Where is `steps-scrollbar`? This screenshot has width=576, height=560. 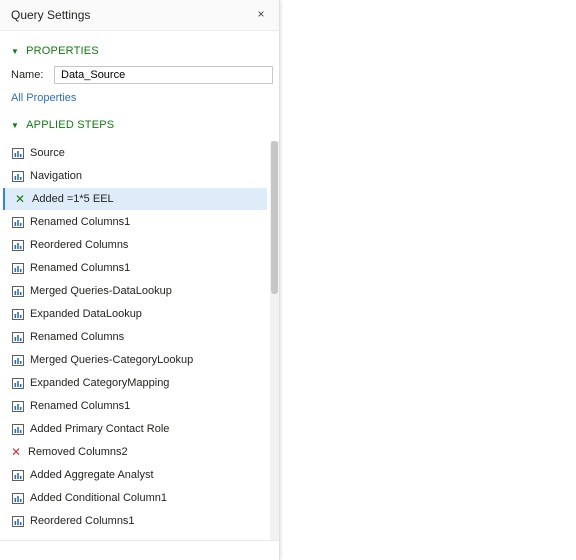 steps-scrollbar is located at coordinates (274, 341).